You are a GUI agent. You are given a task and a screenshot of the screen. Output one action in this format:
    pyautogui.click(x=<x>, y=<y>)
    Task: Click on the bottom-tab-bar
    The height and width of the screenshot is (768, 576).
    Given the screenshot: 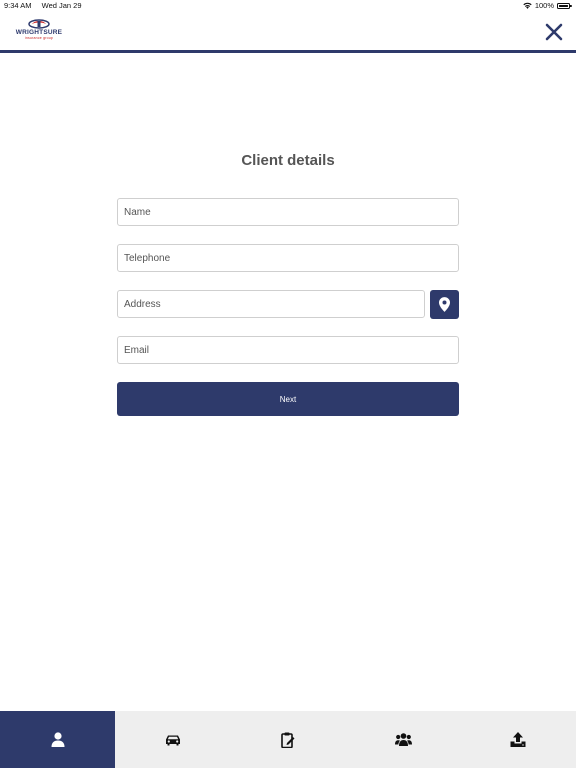 What is the action you would take?
    pyautogui.click(x=288, y=739)
    